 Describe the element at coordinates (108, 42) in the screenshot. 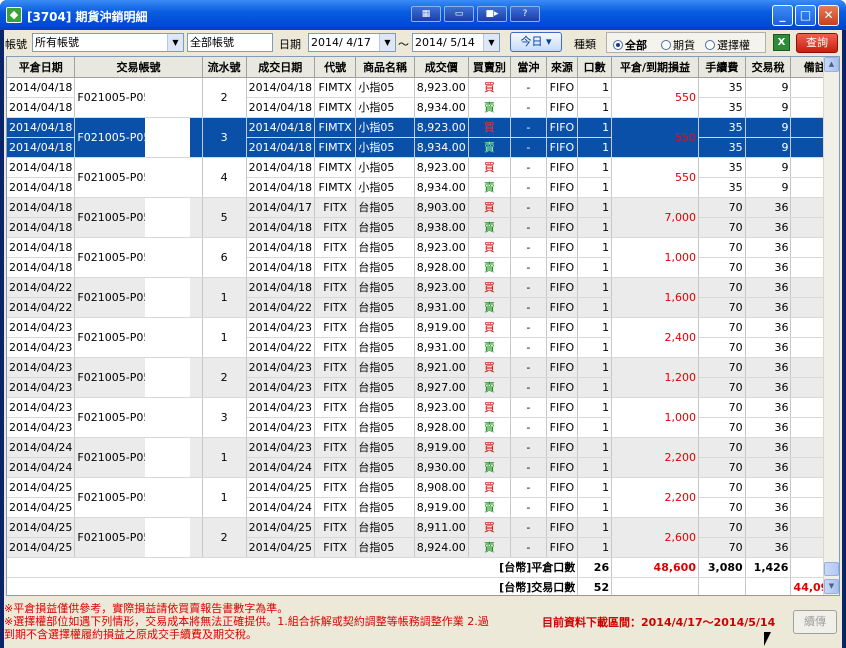

I see `account-select: 所有帳號 ▼` at that location.